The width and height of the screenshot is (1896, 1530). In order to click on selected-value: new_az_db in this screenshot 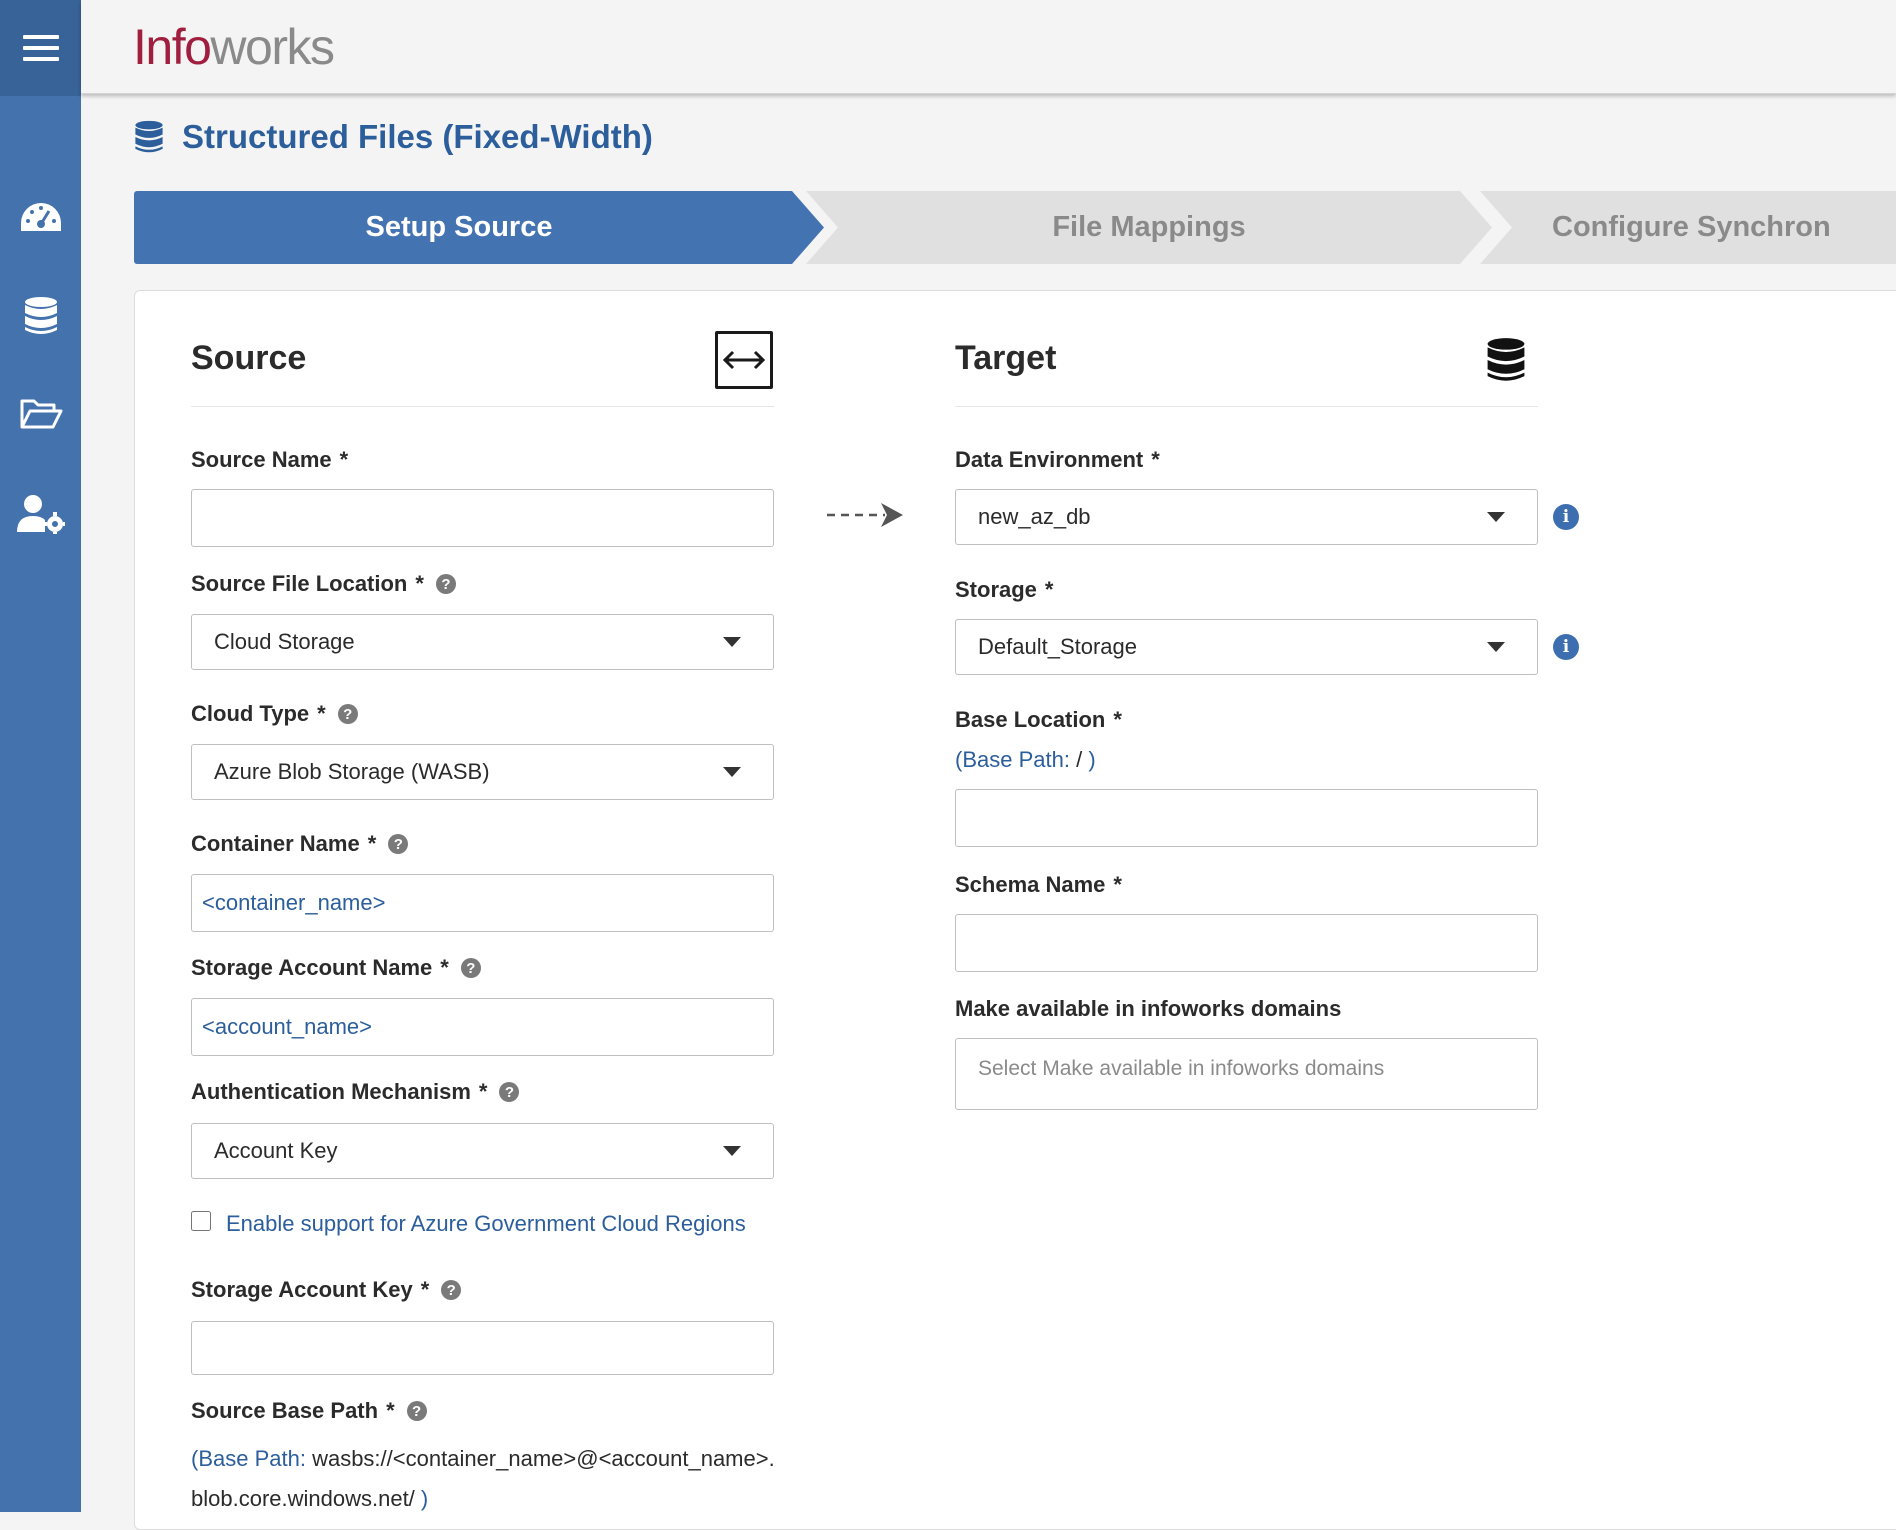, I will do `click(1034, 516)`.